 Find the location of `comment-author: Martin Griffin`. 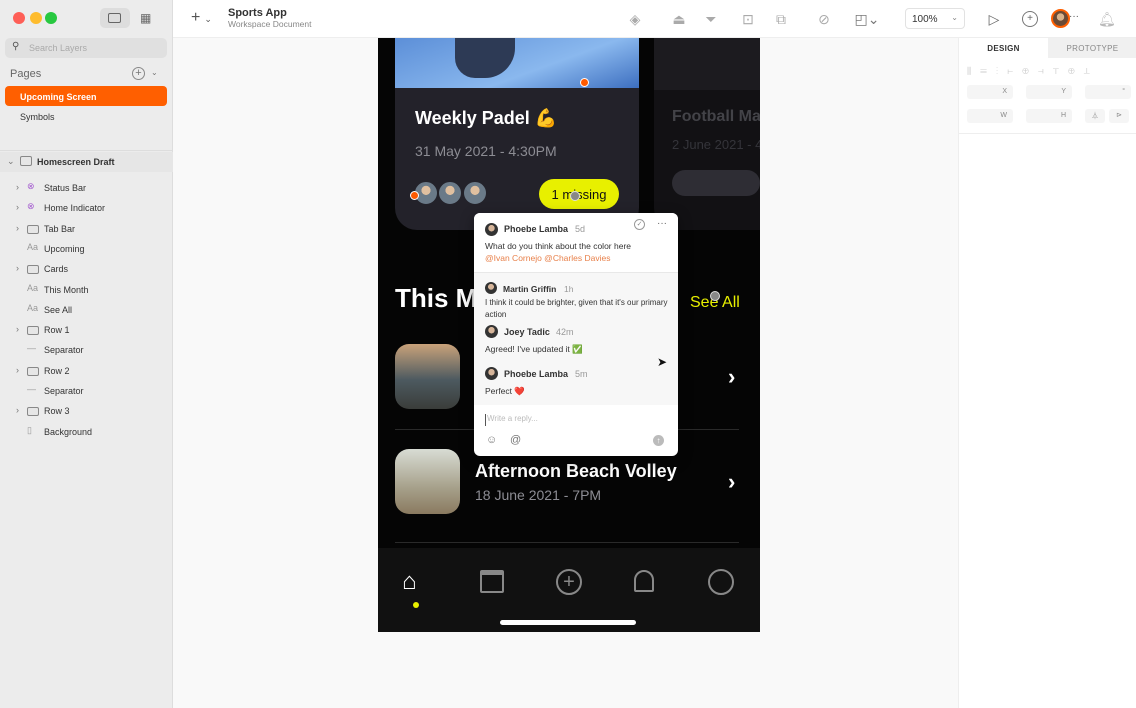

comment-author: Martin Griffin is located at coordinates (530, 289).